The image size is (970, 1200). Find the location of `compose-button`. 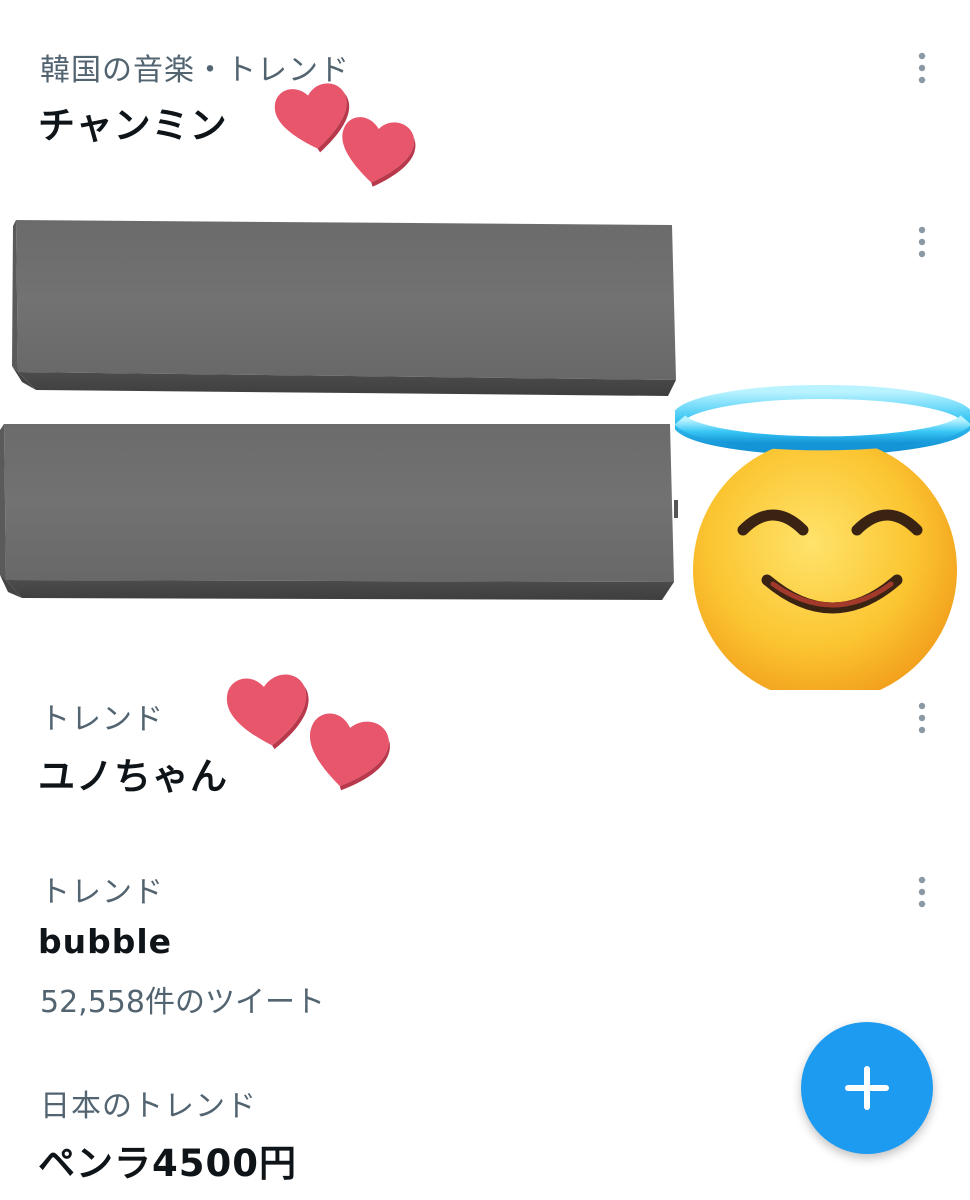

compose-button is located at coordinates (867, 1088).